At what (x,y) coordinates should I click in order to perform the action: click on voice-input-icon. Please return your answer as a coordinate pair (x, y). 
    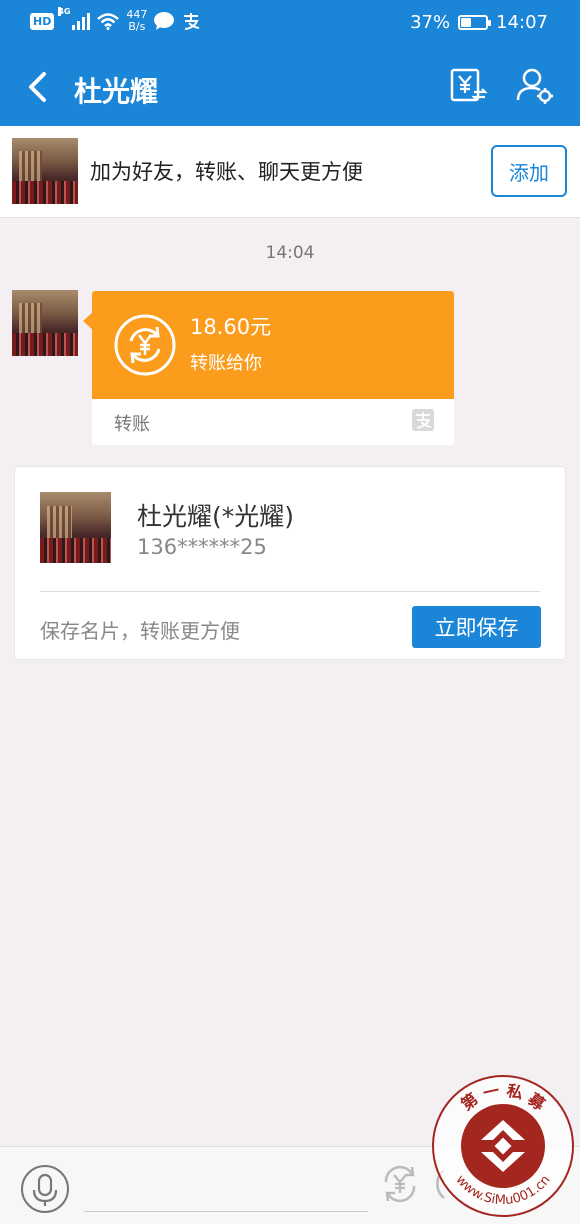
    Looking at the image, I should click on (45, 1189).